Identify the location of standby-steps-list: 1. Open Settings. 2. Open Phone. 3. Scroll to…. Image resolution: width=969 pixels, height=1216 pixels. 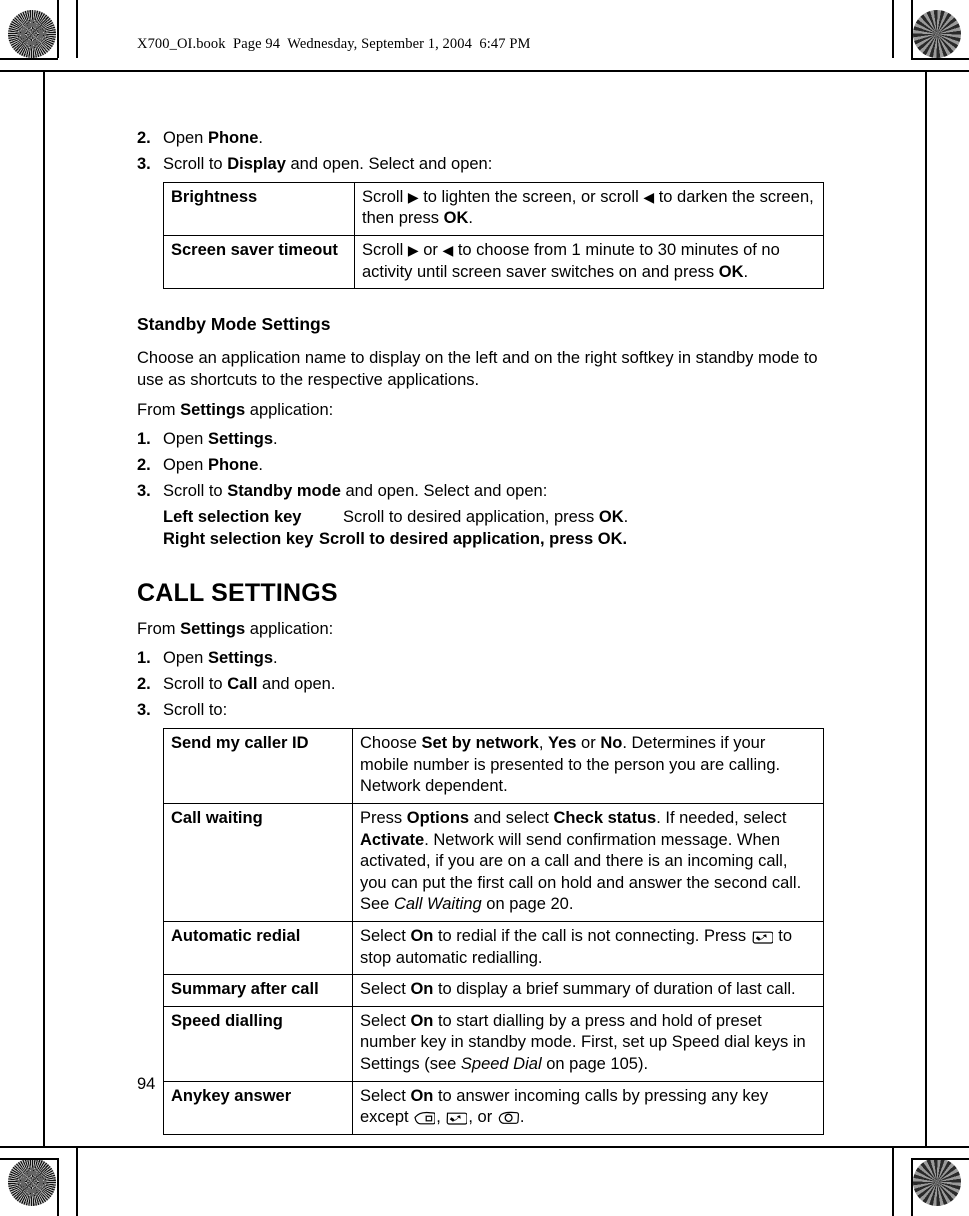
(482, 466).